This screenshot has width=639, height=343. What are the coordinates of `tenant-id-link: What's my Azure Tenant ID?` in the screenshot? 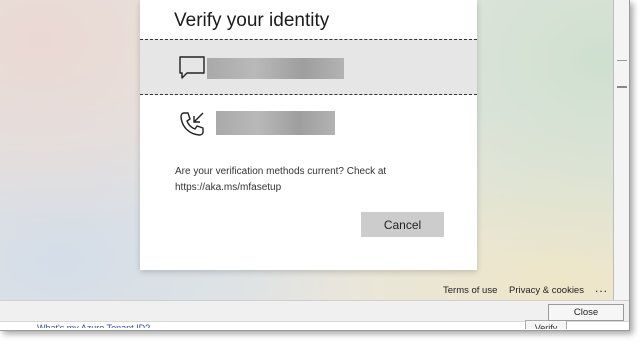 It's located at (93, 324).